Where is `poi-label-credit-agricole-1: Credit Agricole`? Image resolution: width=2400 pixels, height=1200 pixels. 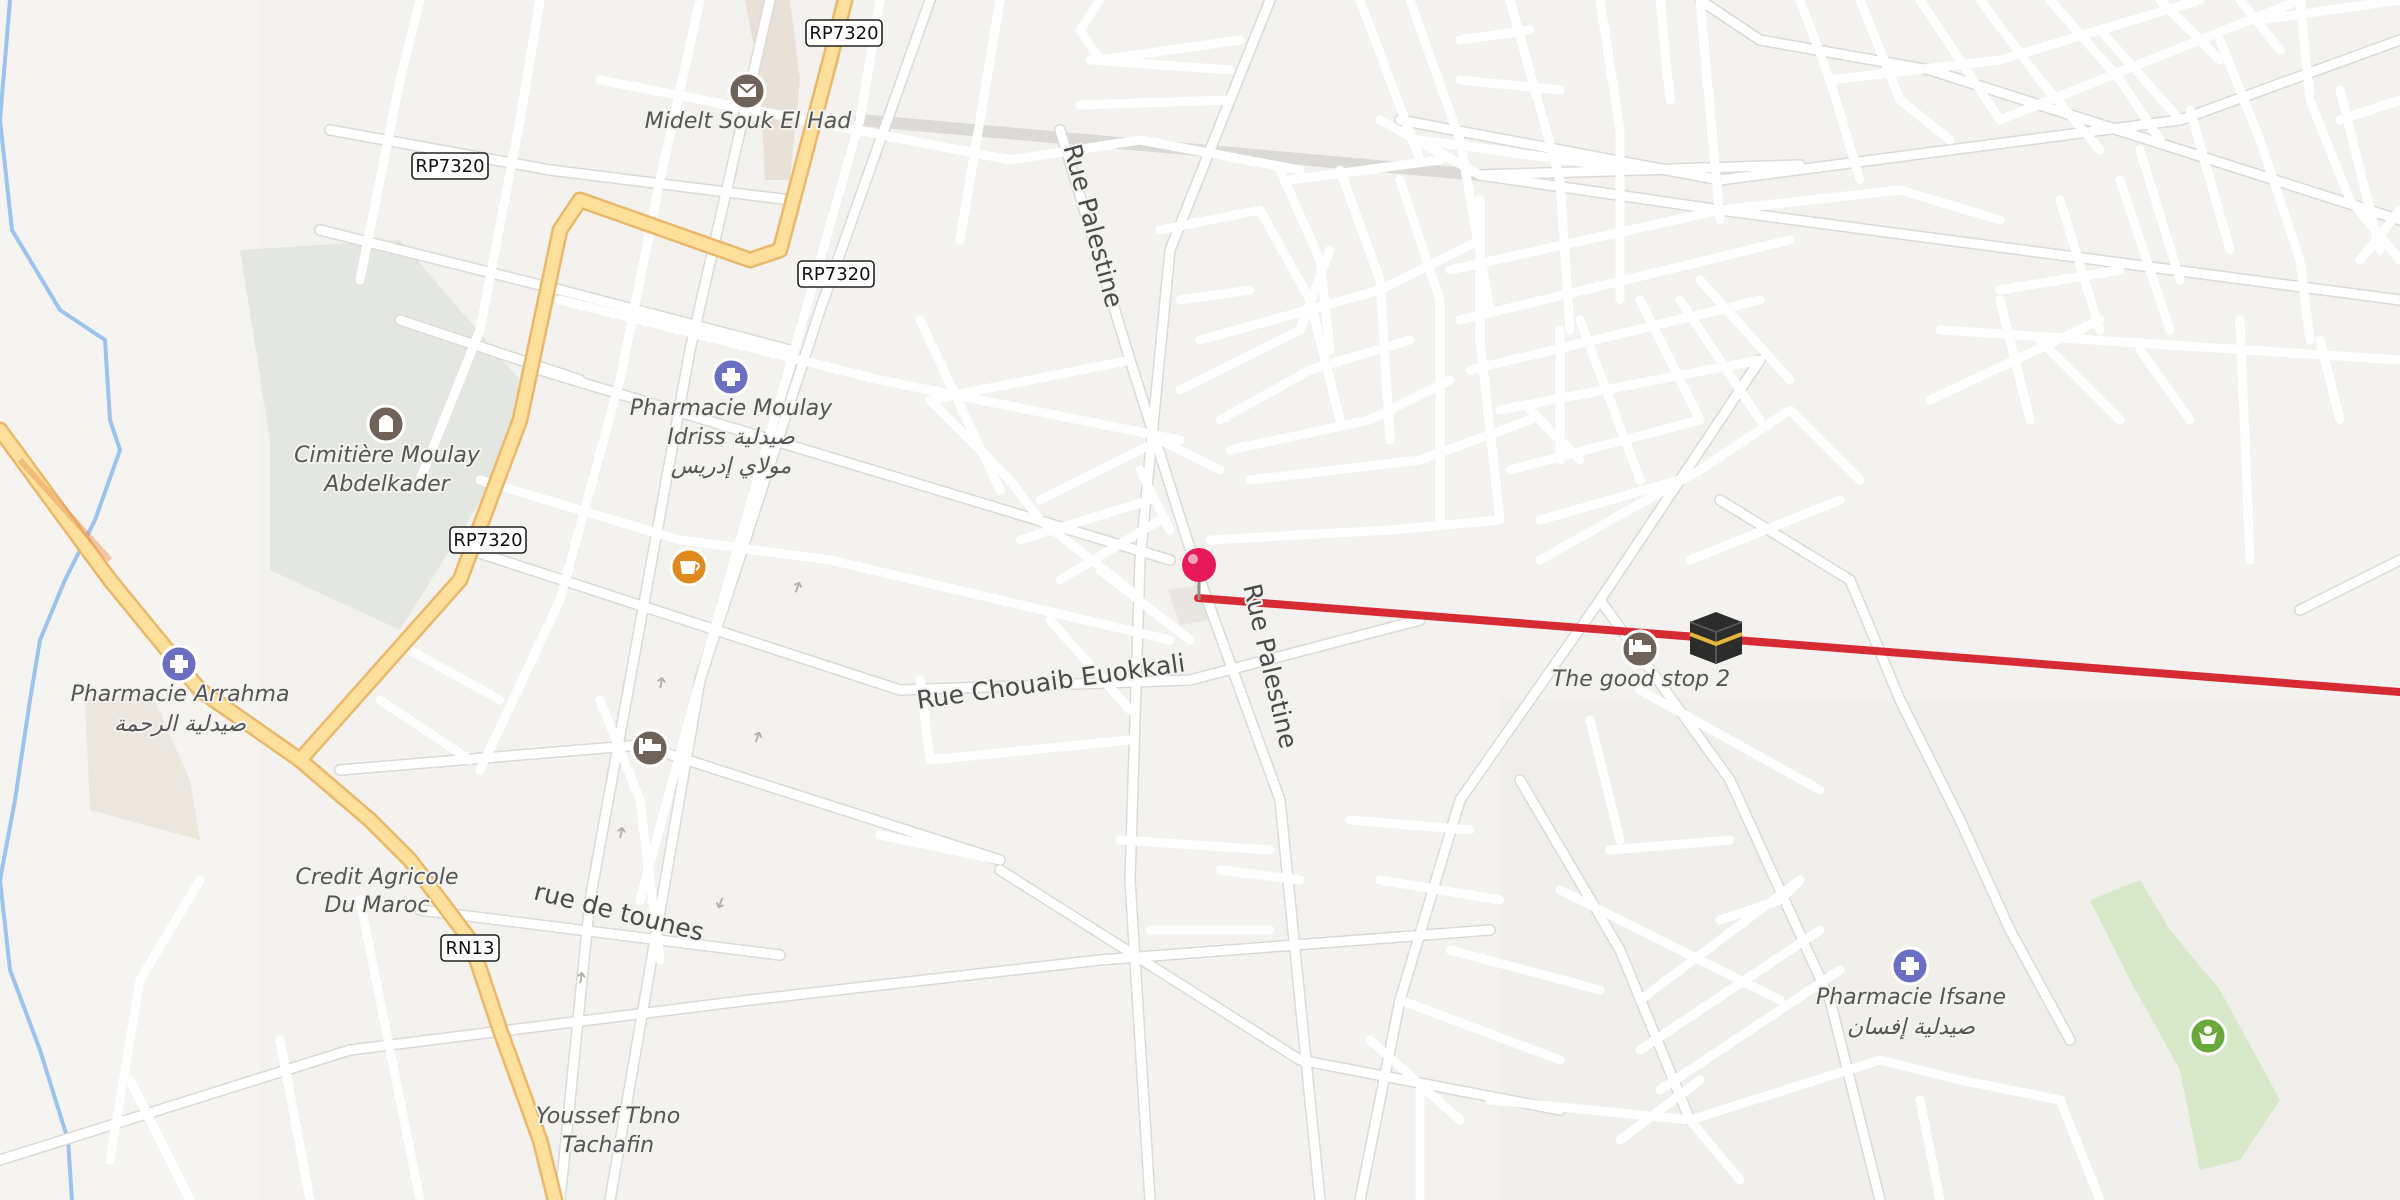 poi-label-credit-agricole-1: Credit Agricole is located at coordinates (376, 877).